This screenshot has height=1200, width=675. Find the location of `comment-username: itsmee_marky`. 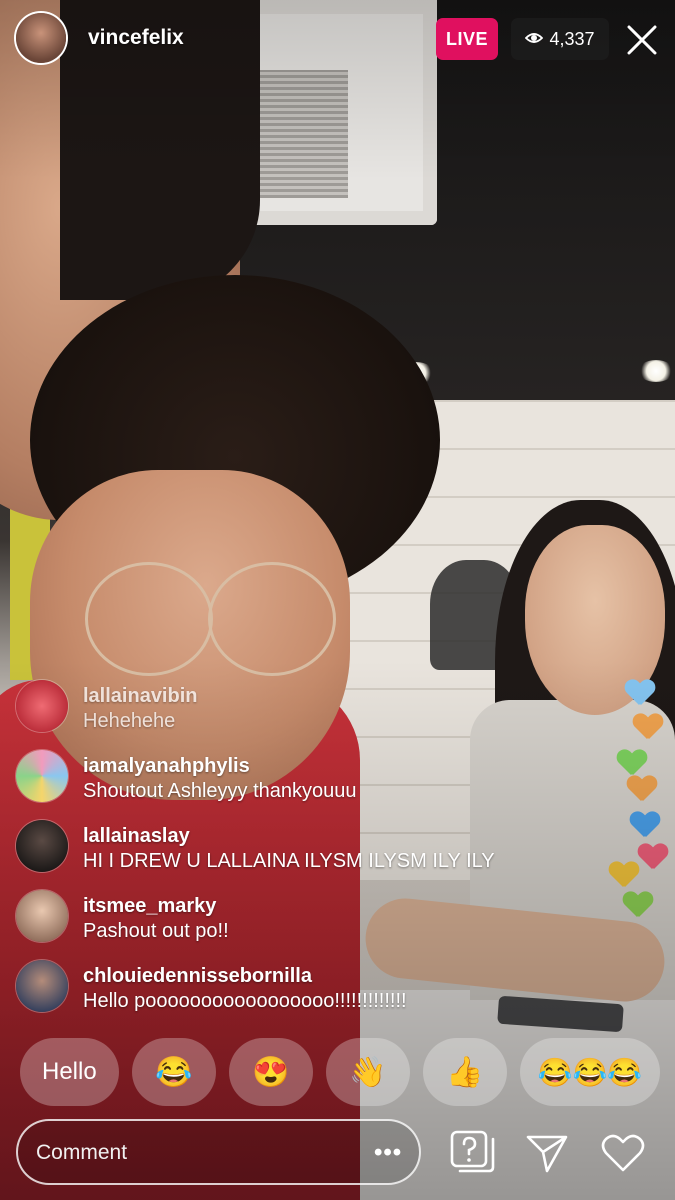

comment-username: itsmee_marky is located at coordinates (156, 906).